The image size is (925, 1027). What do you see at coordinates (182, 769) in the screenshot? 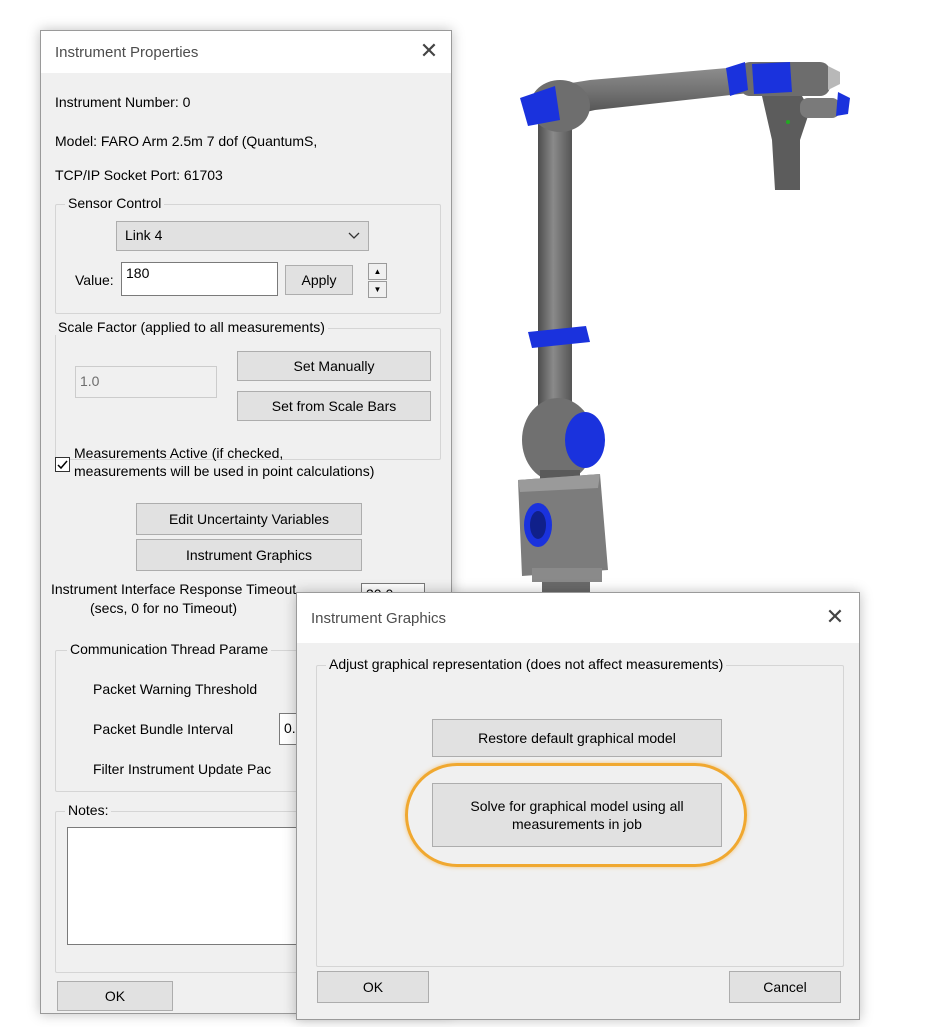
I see `filter-update-label: Filter Instrument Update Pac` at bounding box center [182, 769].